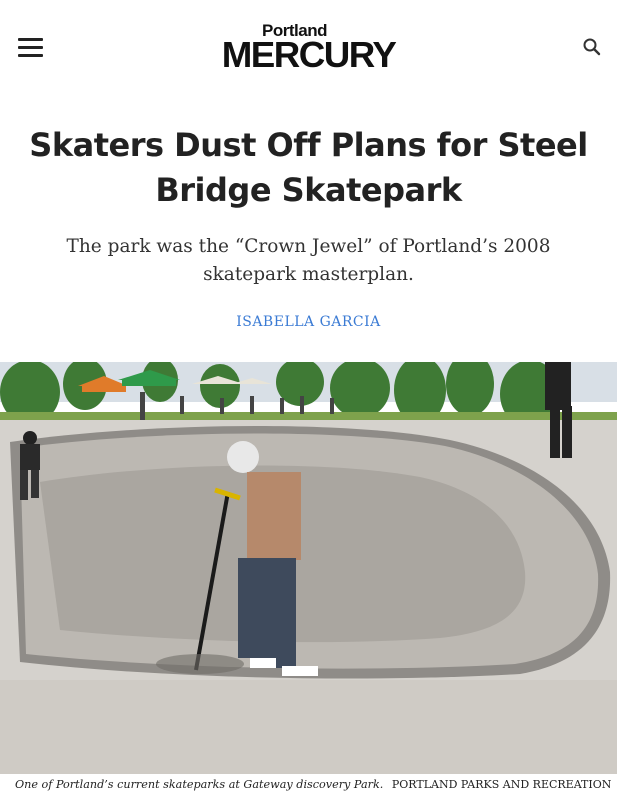 The width and height of the screenshot is (617, 801). I want to click on site-logo: Portland MERCURY, so click(308, 48).